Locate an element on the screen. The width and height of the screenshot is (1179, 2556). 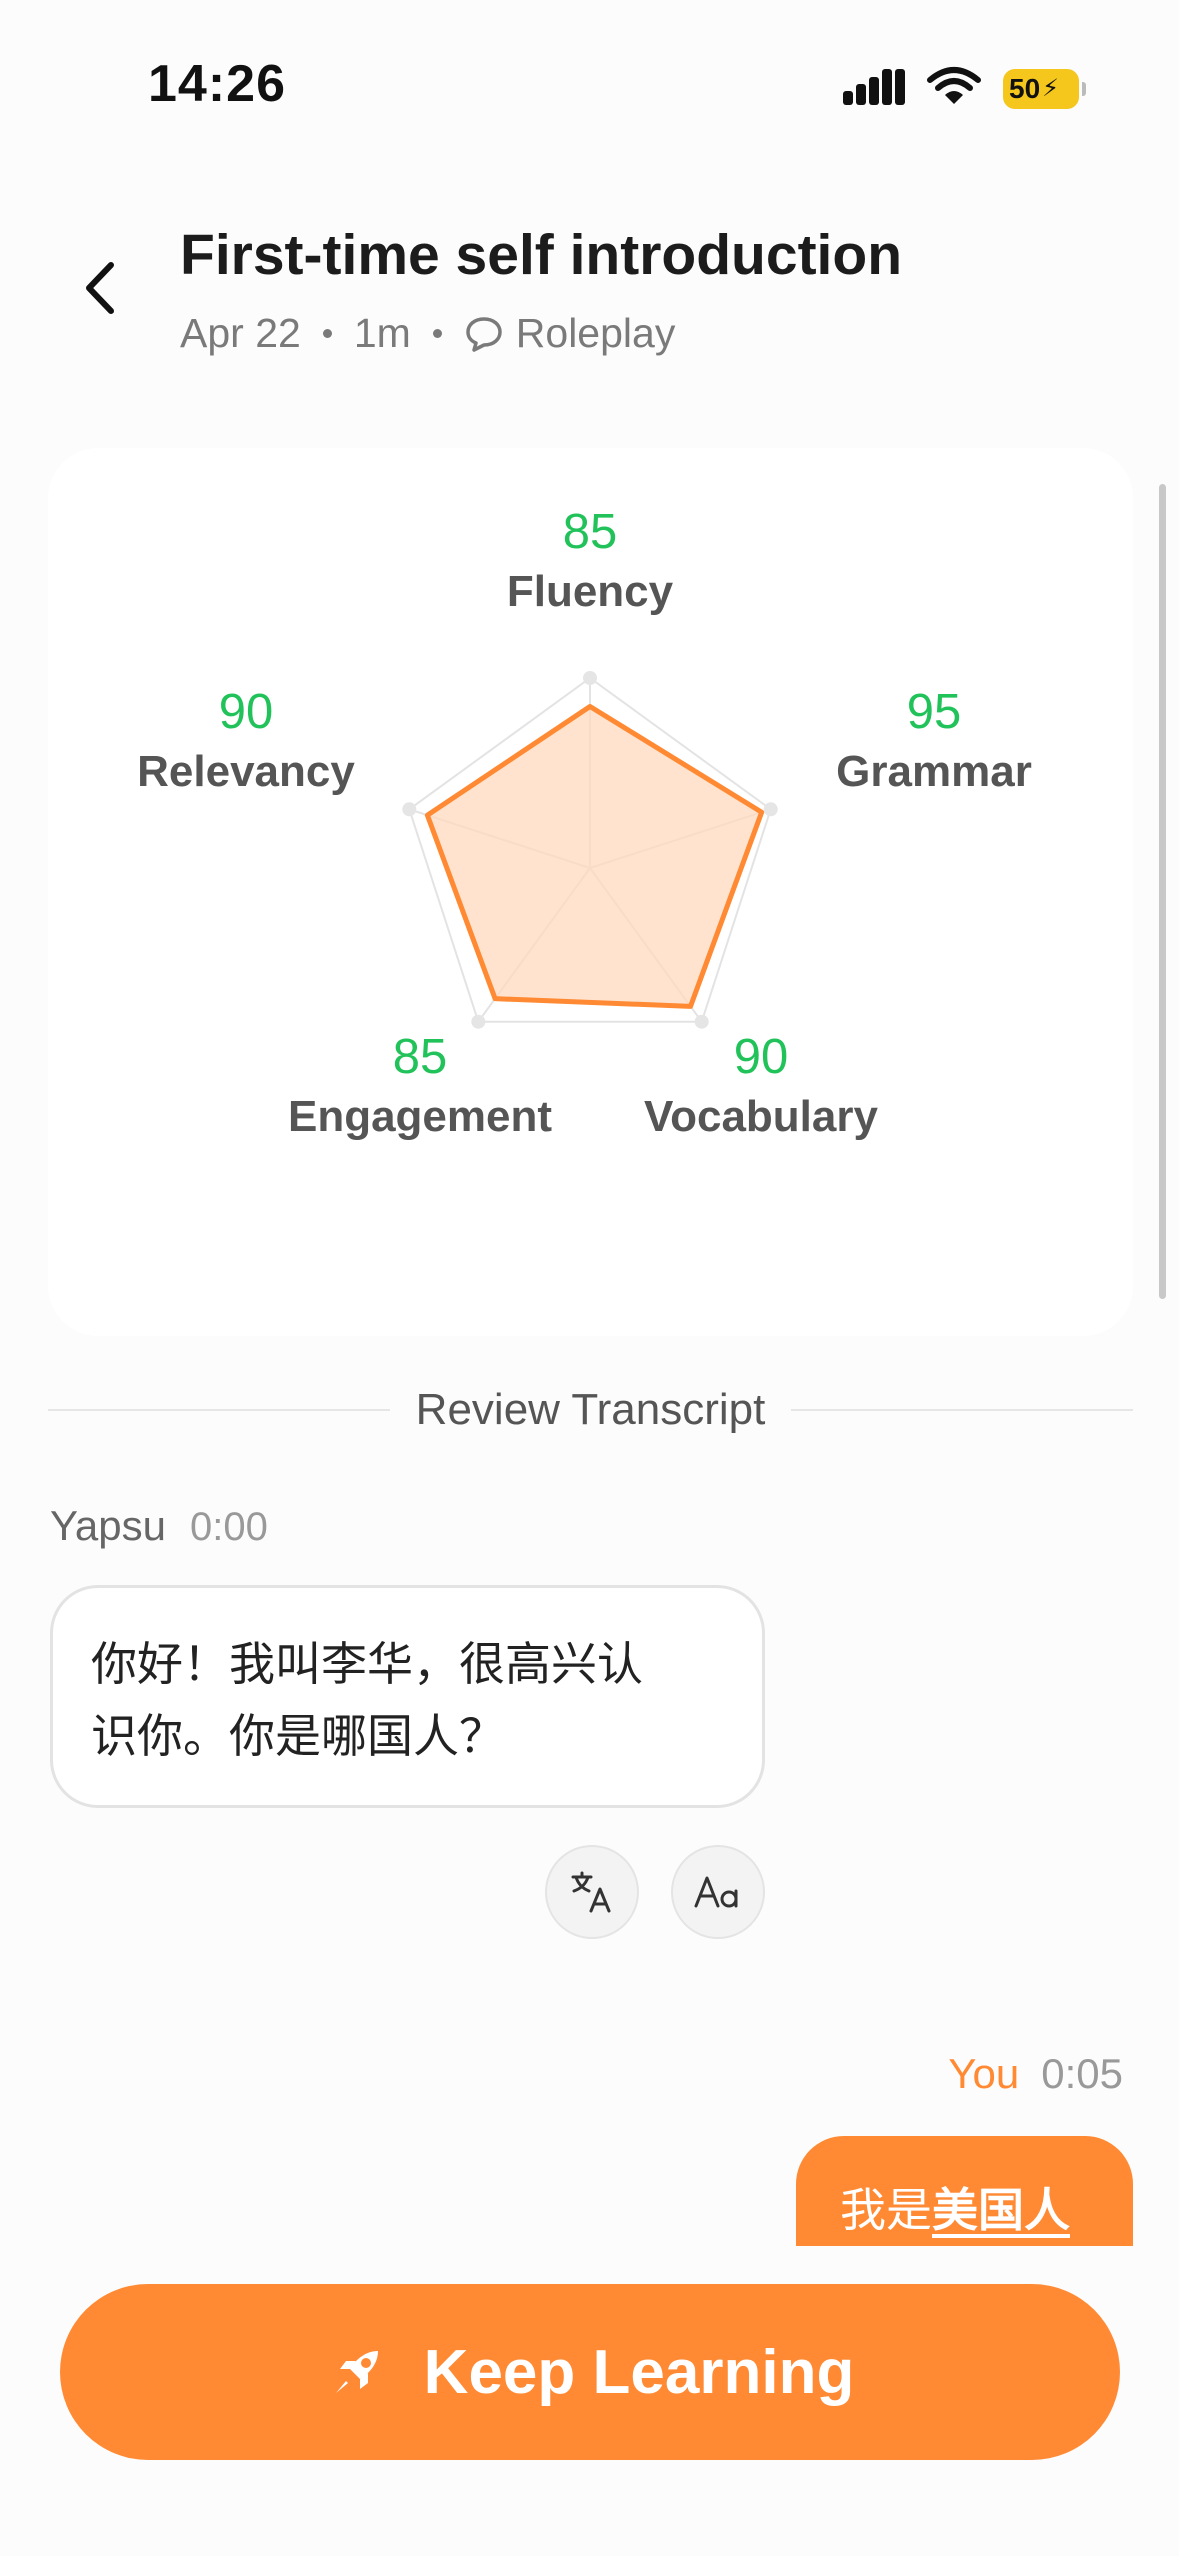
user-message-text: 我是 is located at coordinates (886, 2210).